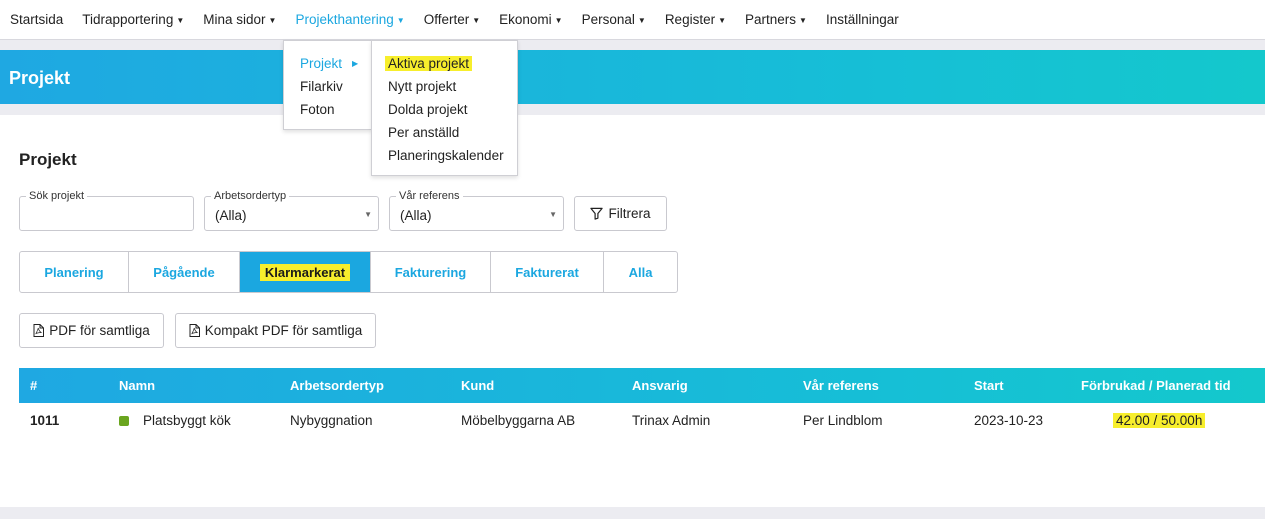  What do you see at coordinates (239, 19) in the screenshot?
I see `nav-mina-sidor: Mina sidor ▼` at bounding box center [239, 19].